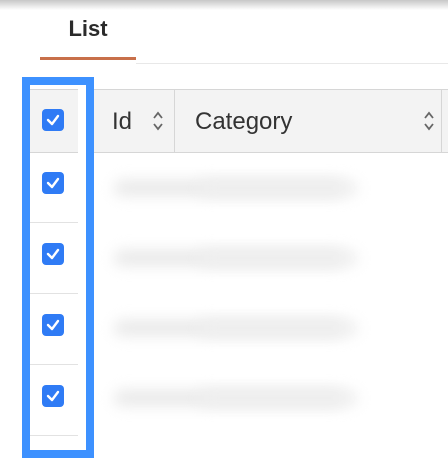  What do you see at coordinates (292, 63) in the screenshot?
I see `tab-bar-divider` at bounding box center [292, 63].